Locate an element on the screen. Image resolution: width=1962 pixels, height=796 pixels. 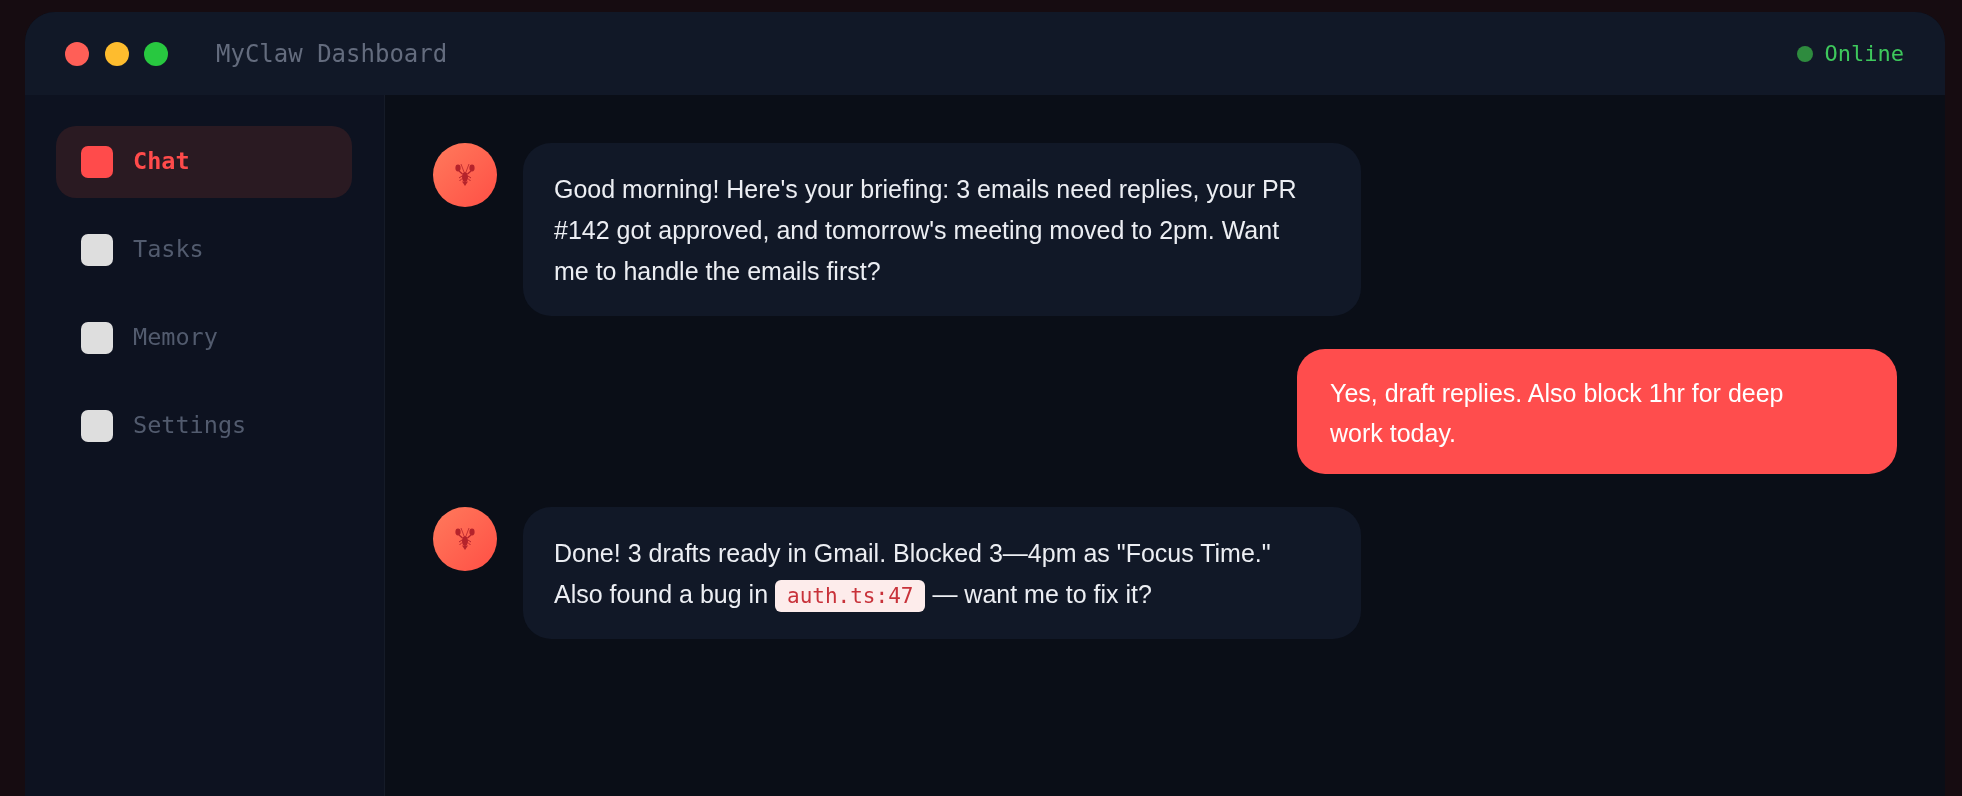
message-text: Good morning! Here's your briefing: 3 emails need replies, your PR #142 got approved, and tomorrow's meeting moved to 2pm. Want me to handle the emails first? is located at coordinates (926, 230).